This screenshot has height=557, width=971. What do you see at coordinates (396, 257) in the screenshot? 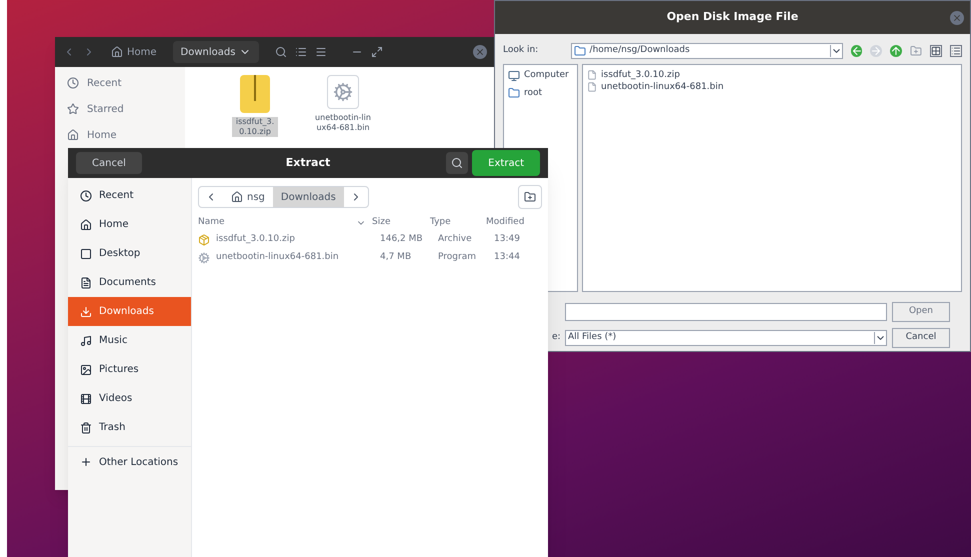
I see `table-cell-text: 4,7 MB` at bounding box center [396, 257].